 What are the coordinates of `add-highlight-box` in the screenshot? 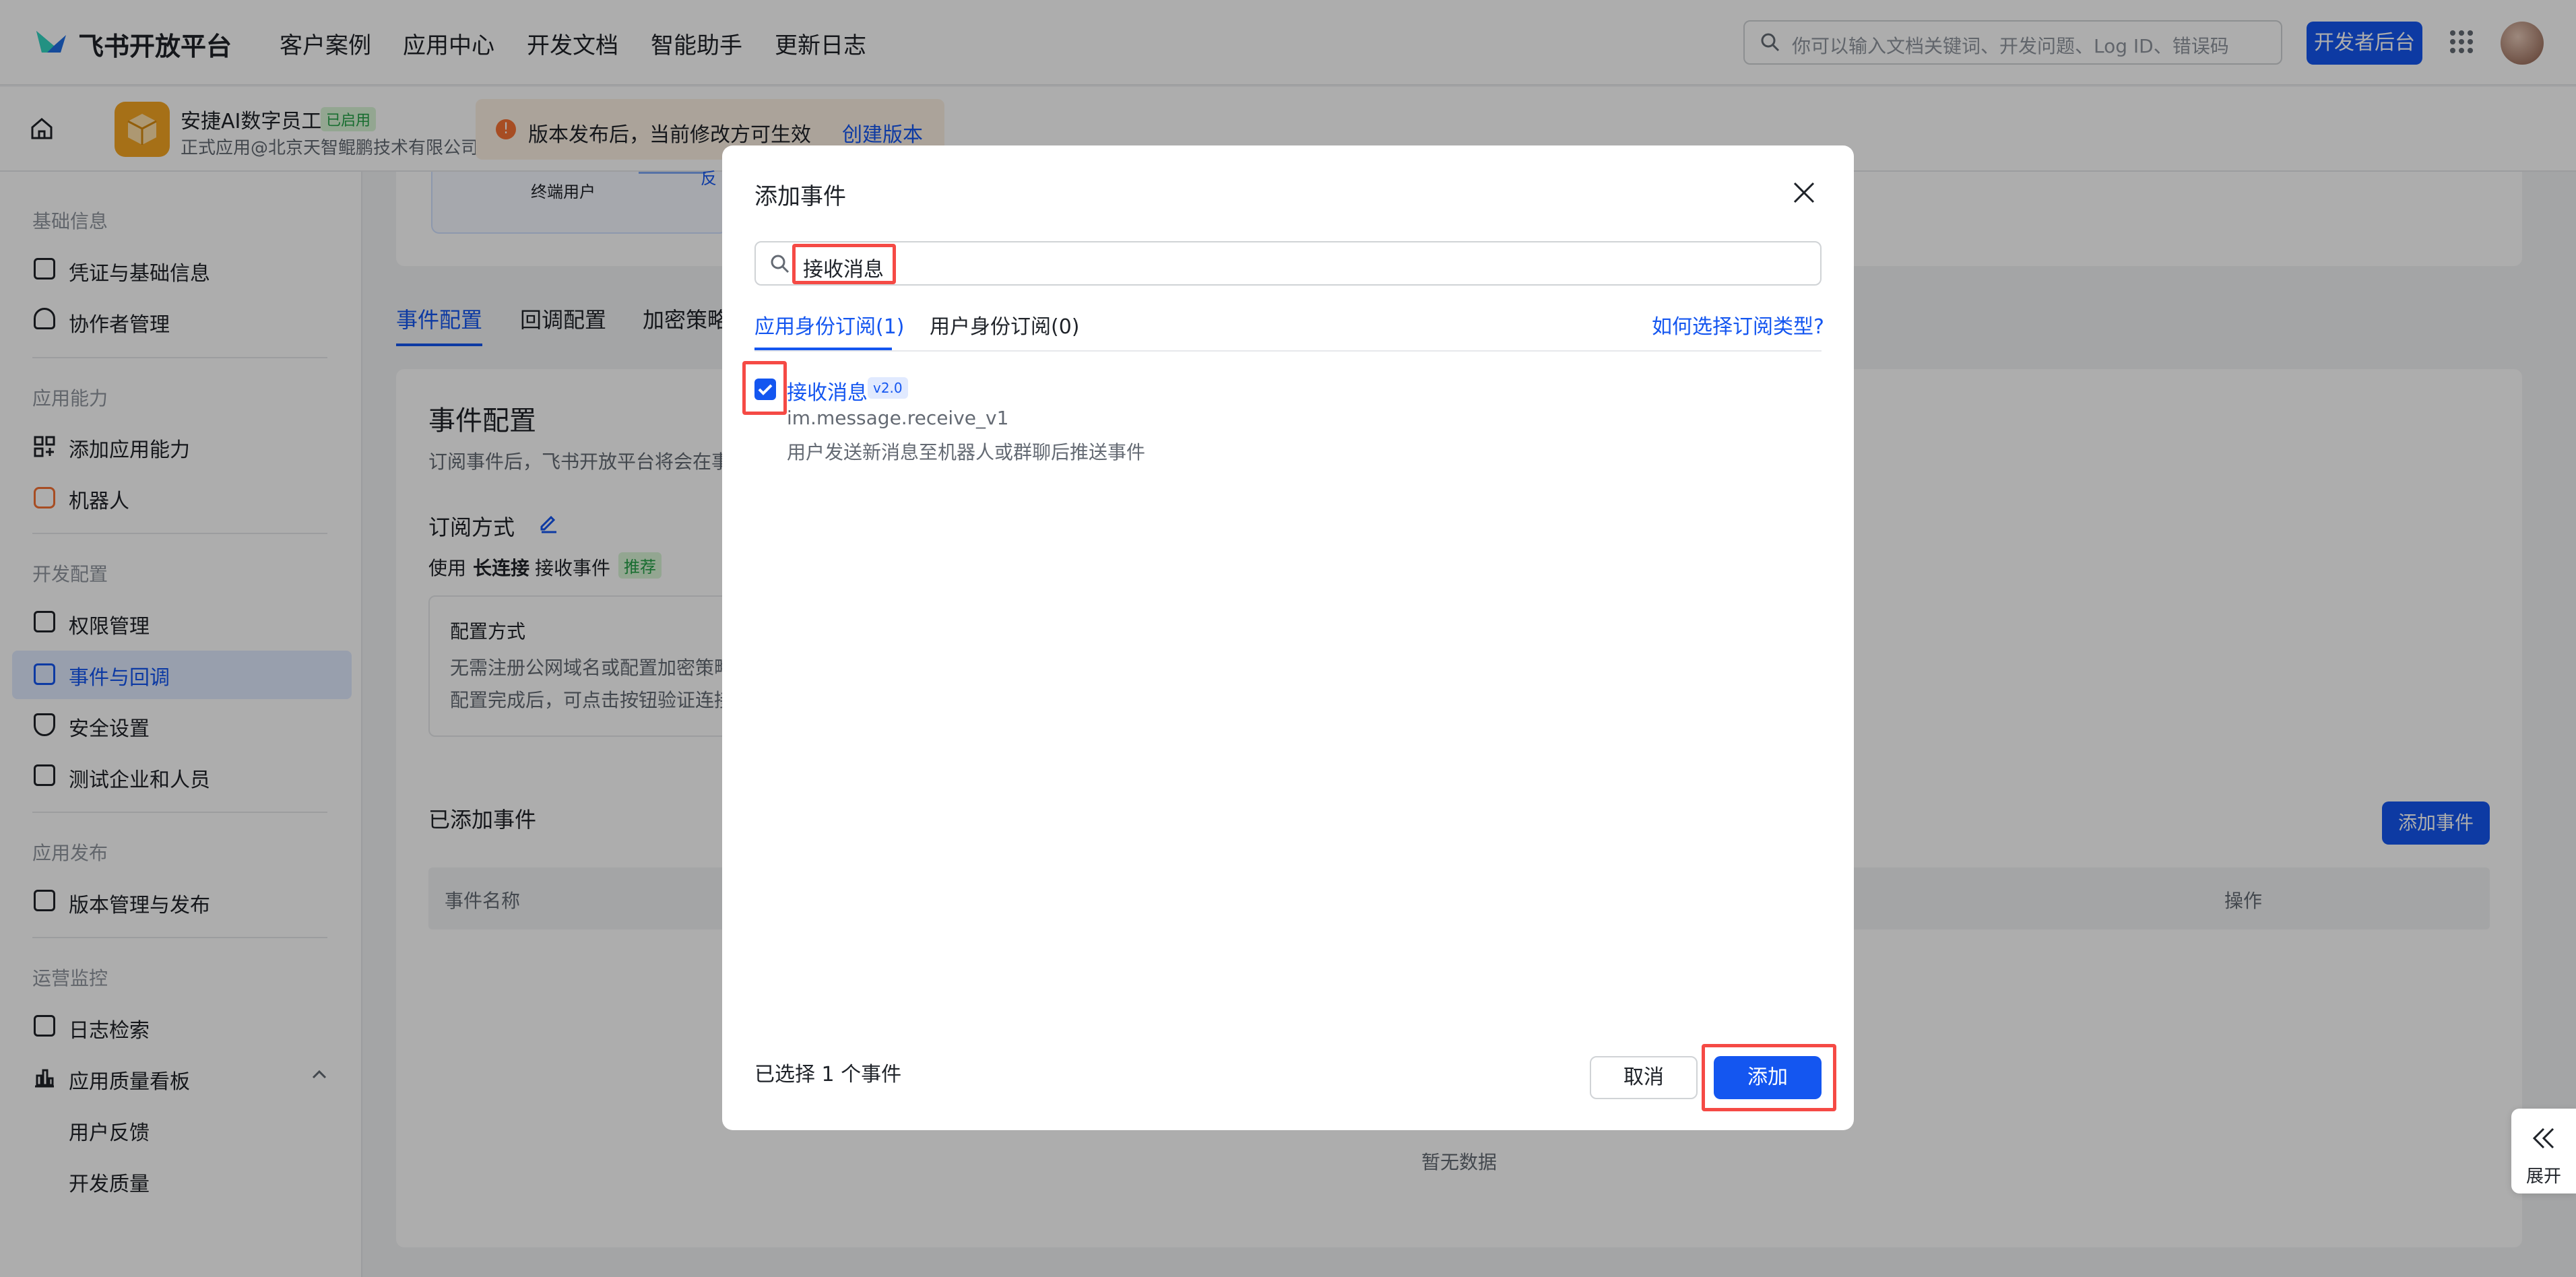 It's located at (1769, 1077).